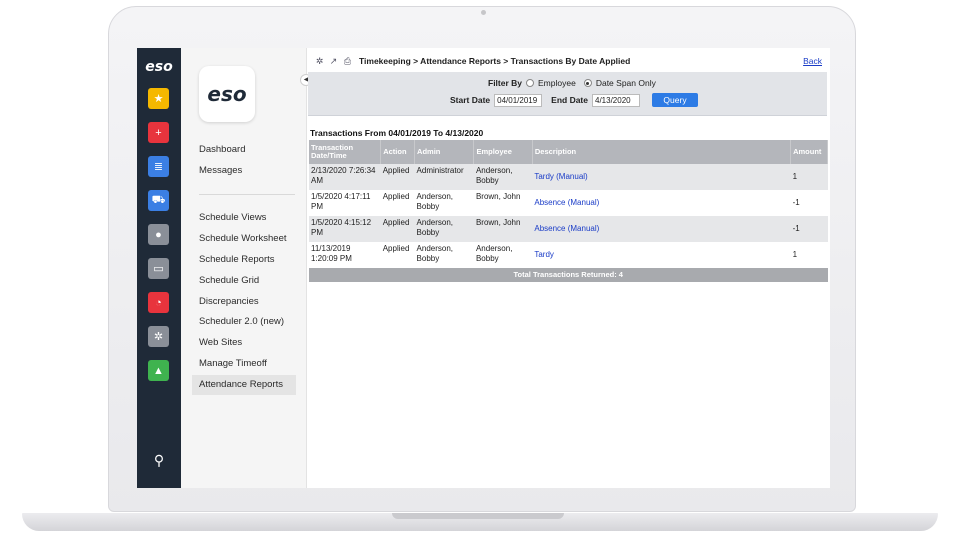 This screenshot has width=960, height=558. Describe the element at coordinates (319, 61) in the screenshot. I see `gear-icon: ✲` at that location.